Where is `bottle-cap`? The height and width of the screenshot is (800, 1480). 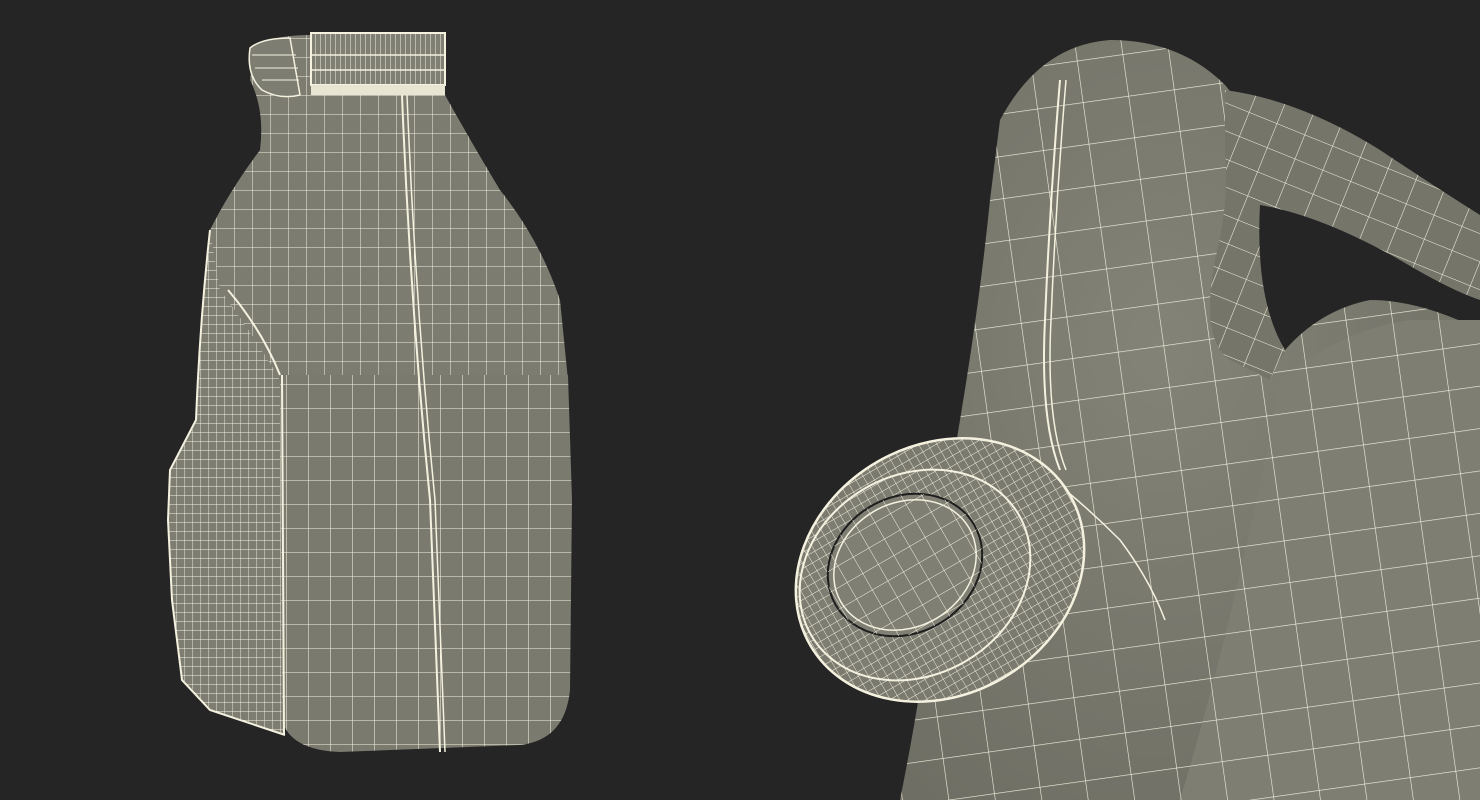 bottle-cap is located at coordinates (378, 63).